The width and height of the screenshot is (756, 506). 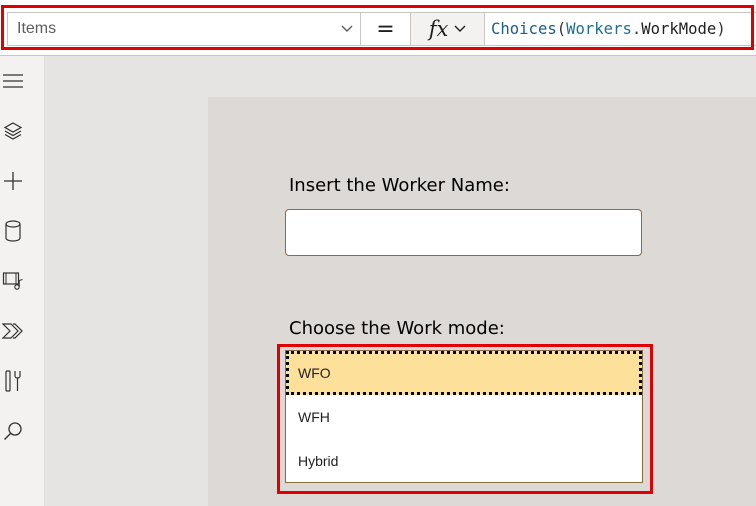 What do you see at coordinates (314, 373) in the screenshot?
I see `list-item-label: WFO` at bounding box center [314, 373].